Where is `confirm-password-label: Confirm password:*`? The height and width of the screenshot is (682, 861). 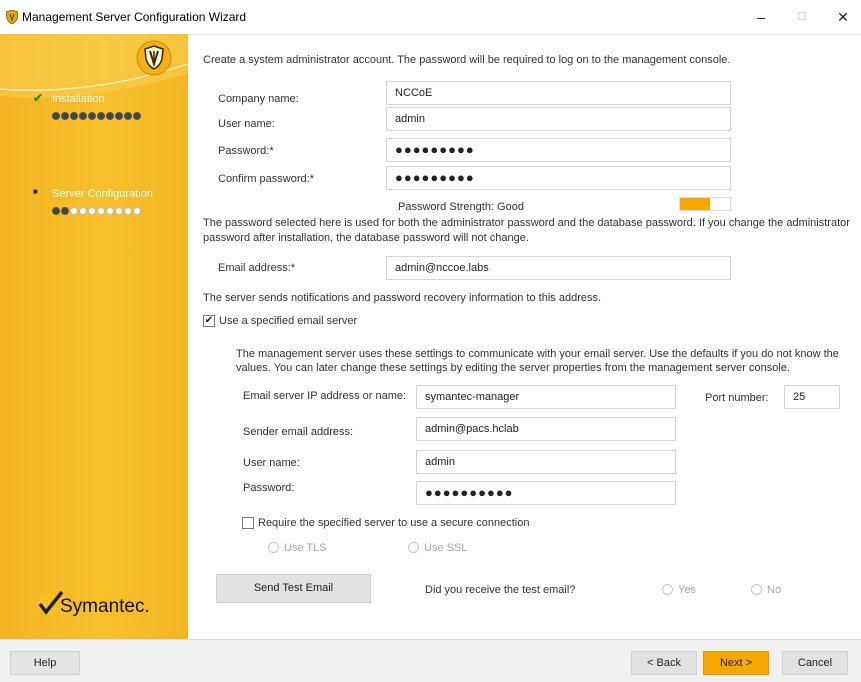 confirm-password-label: Confirm password:* is located at coordinates (266, 179).